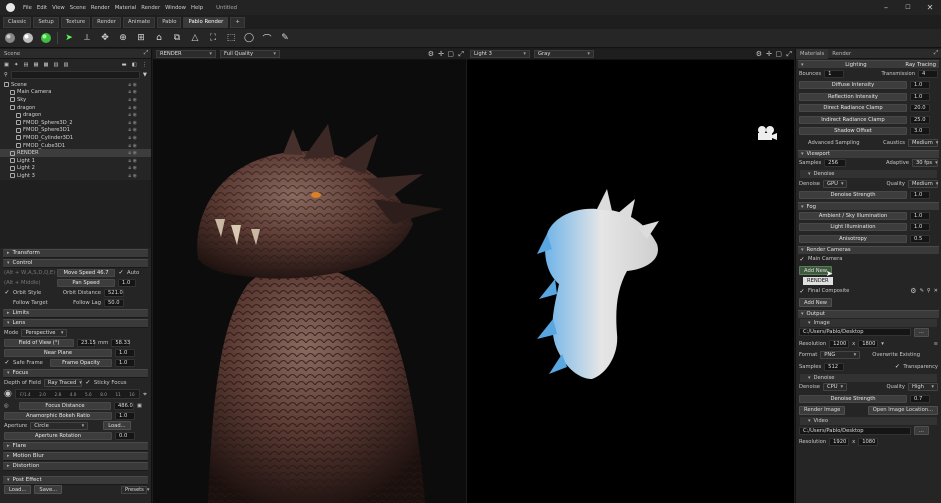  Describe the element at coordinates (75, 161) in the screenshot. I see `scene-tree-item: Light 1 🔒︎ ◉` at that location.